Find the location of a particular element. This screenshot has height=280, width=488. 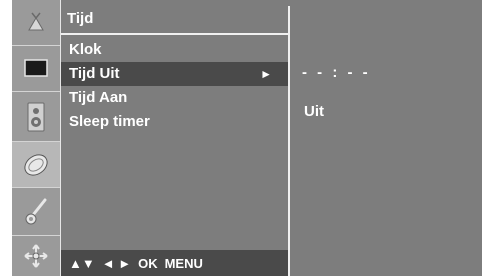

sound-icon is located at coordinates (36, 116).